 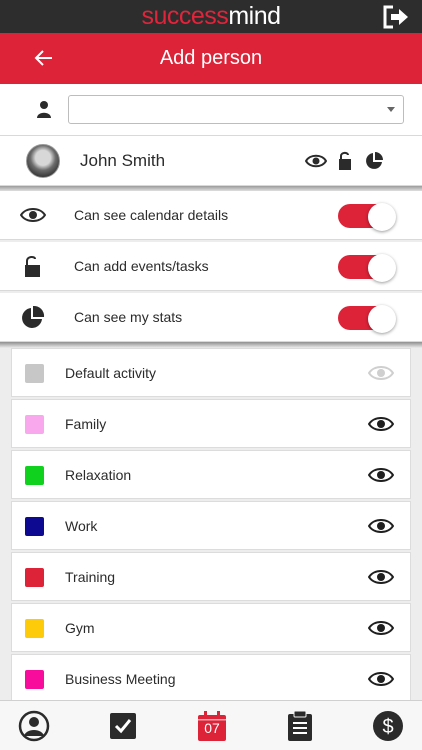 What do you see at coordinates (44, 109) in the screenshot?
I see `person-icon` at bounding box center [44, 109].